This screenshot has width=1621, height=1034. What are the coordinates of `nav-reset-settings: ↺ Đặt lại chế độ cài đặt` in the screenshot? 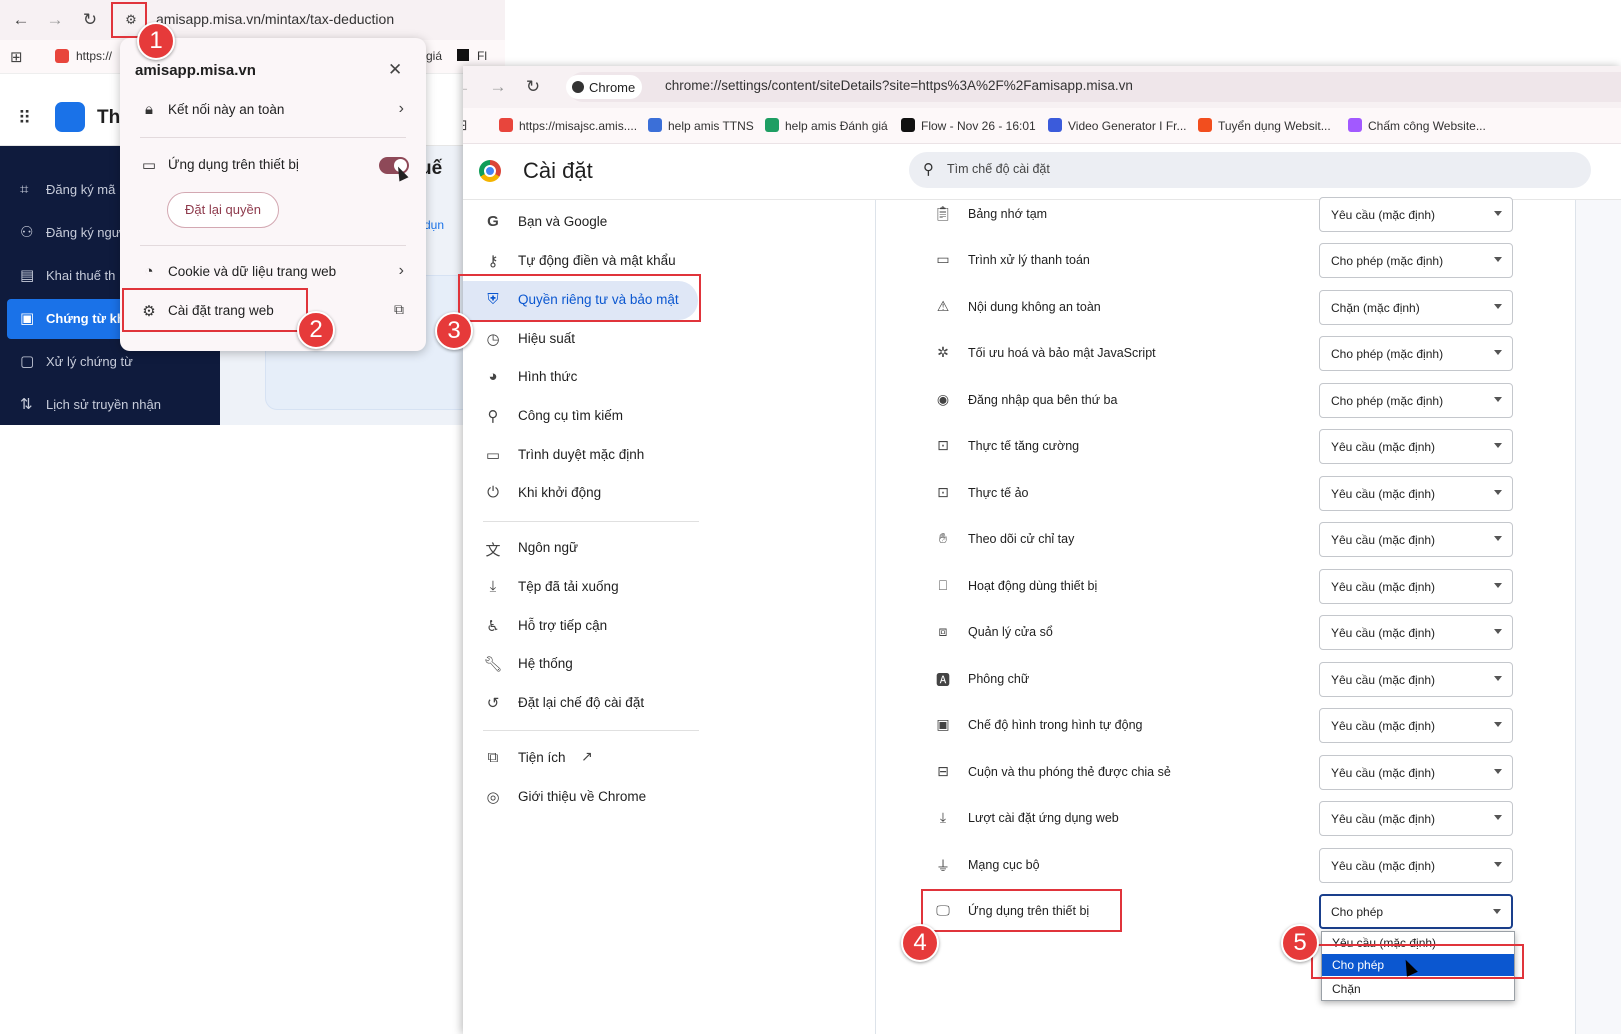 It's located at (585, 703).